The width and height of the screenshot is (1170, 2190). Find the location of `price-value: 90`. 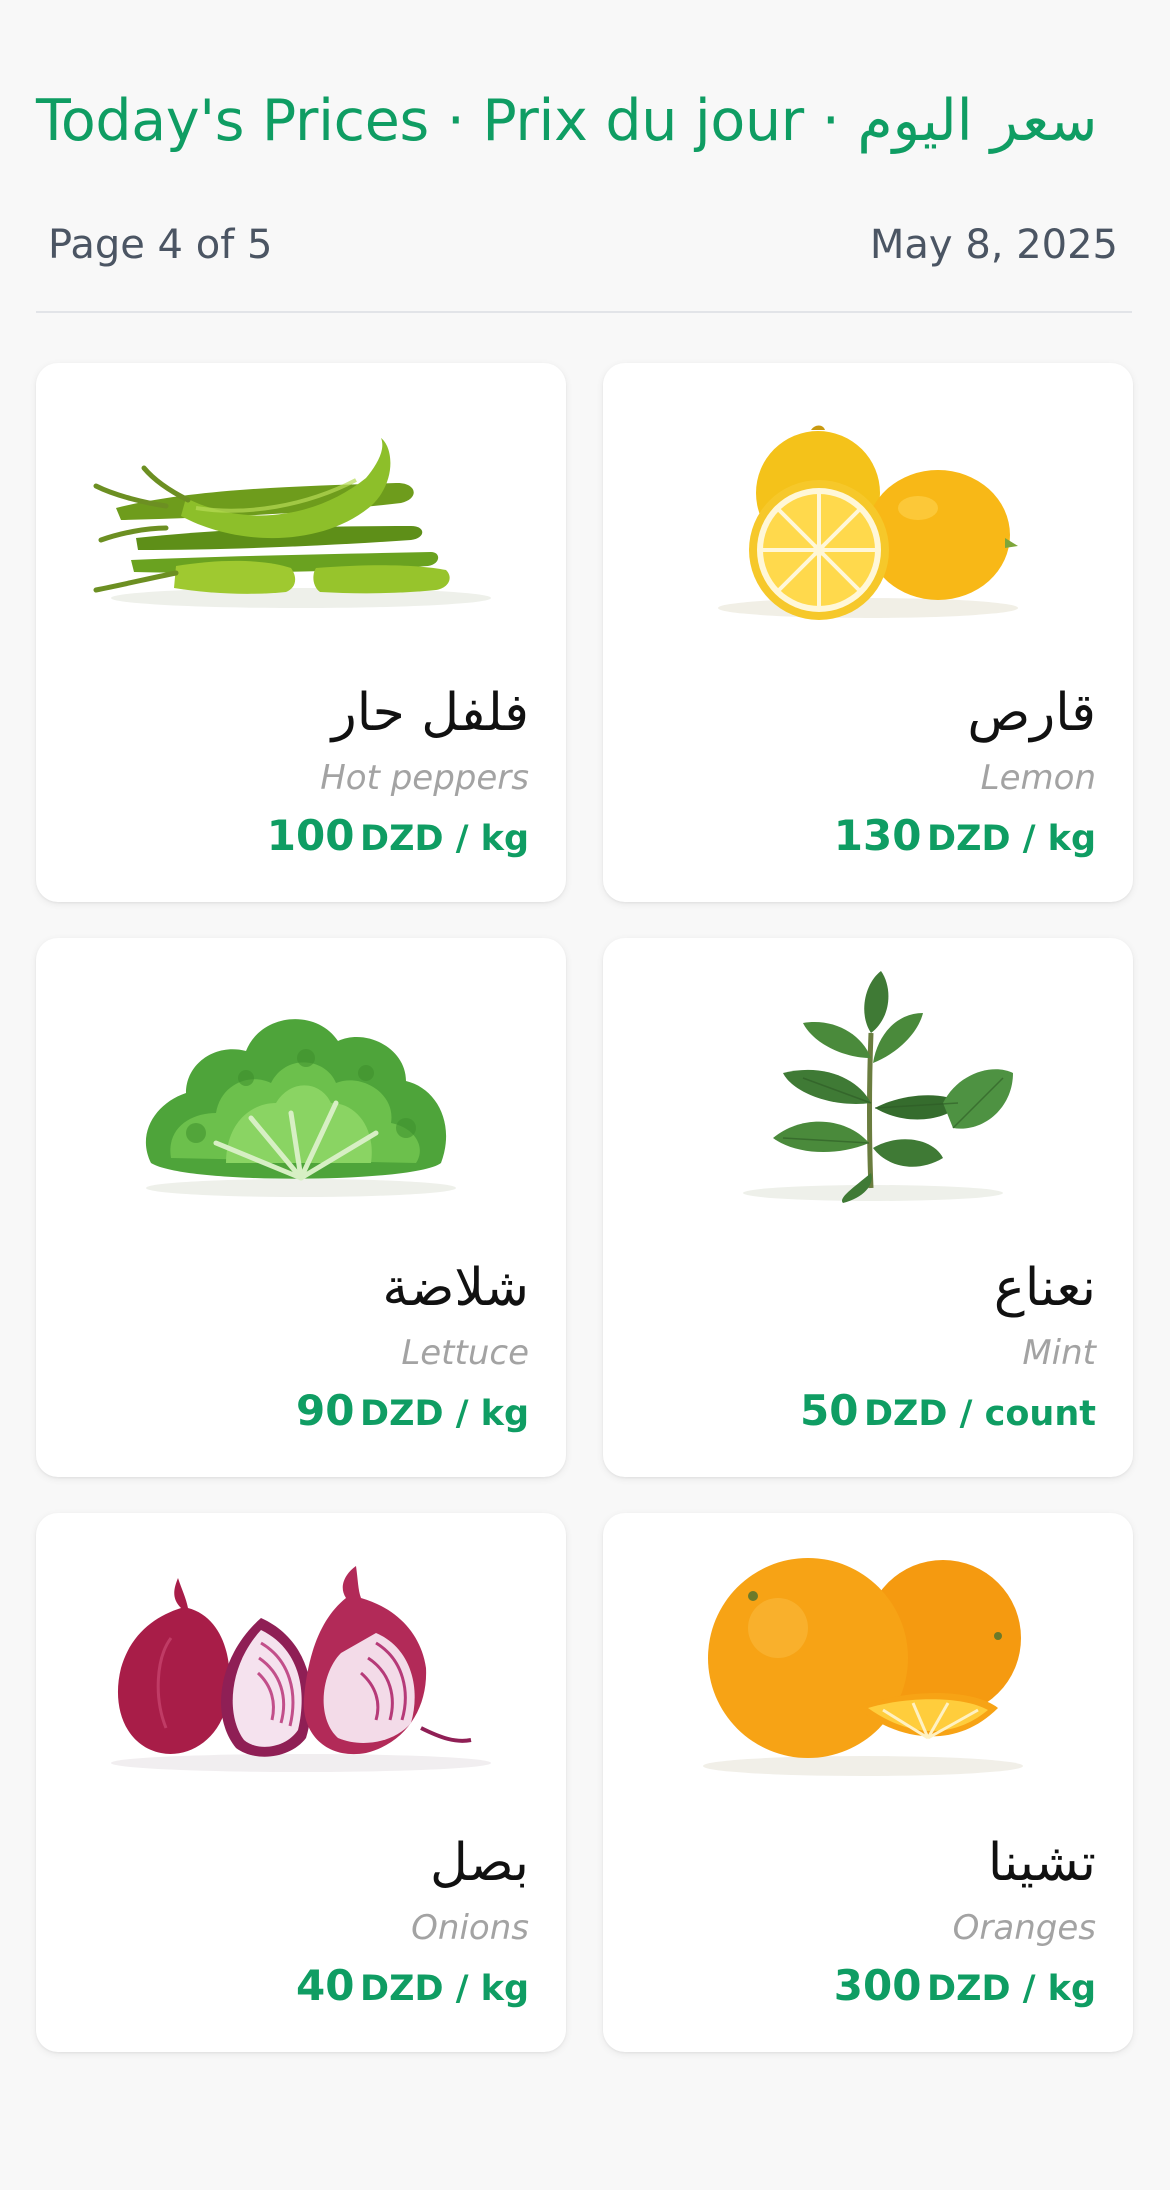

price-value: 90 is located at coordinates (325, 1410).